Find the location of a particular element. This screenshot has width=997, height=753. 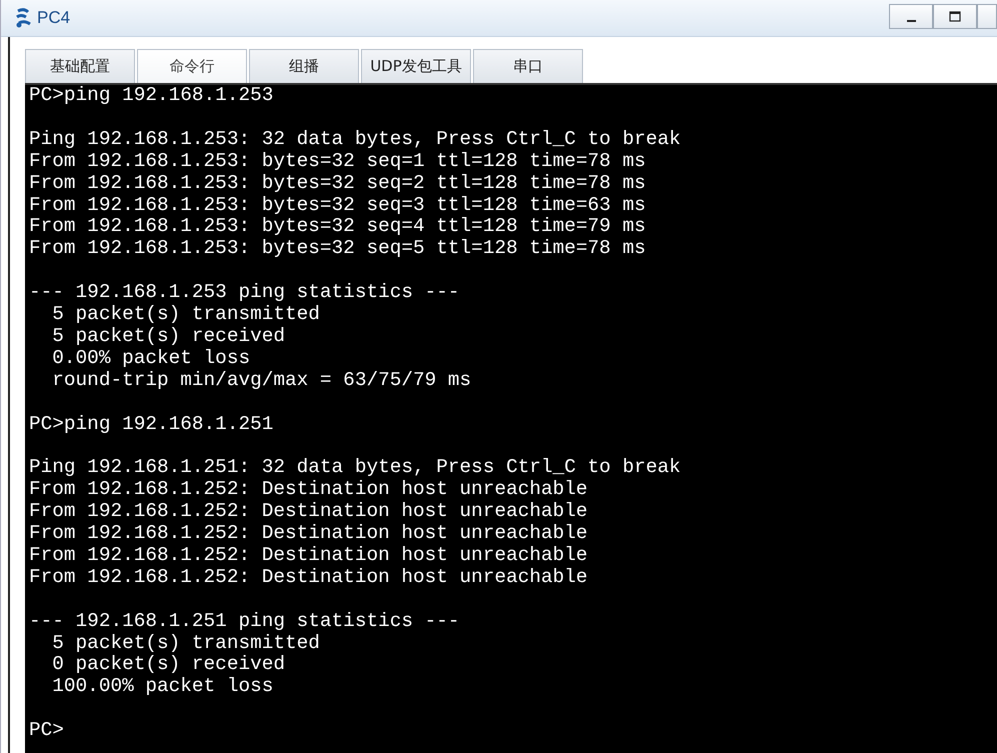

tab: 命令行 is located at coordinates (192, 66).